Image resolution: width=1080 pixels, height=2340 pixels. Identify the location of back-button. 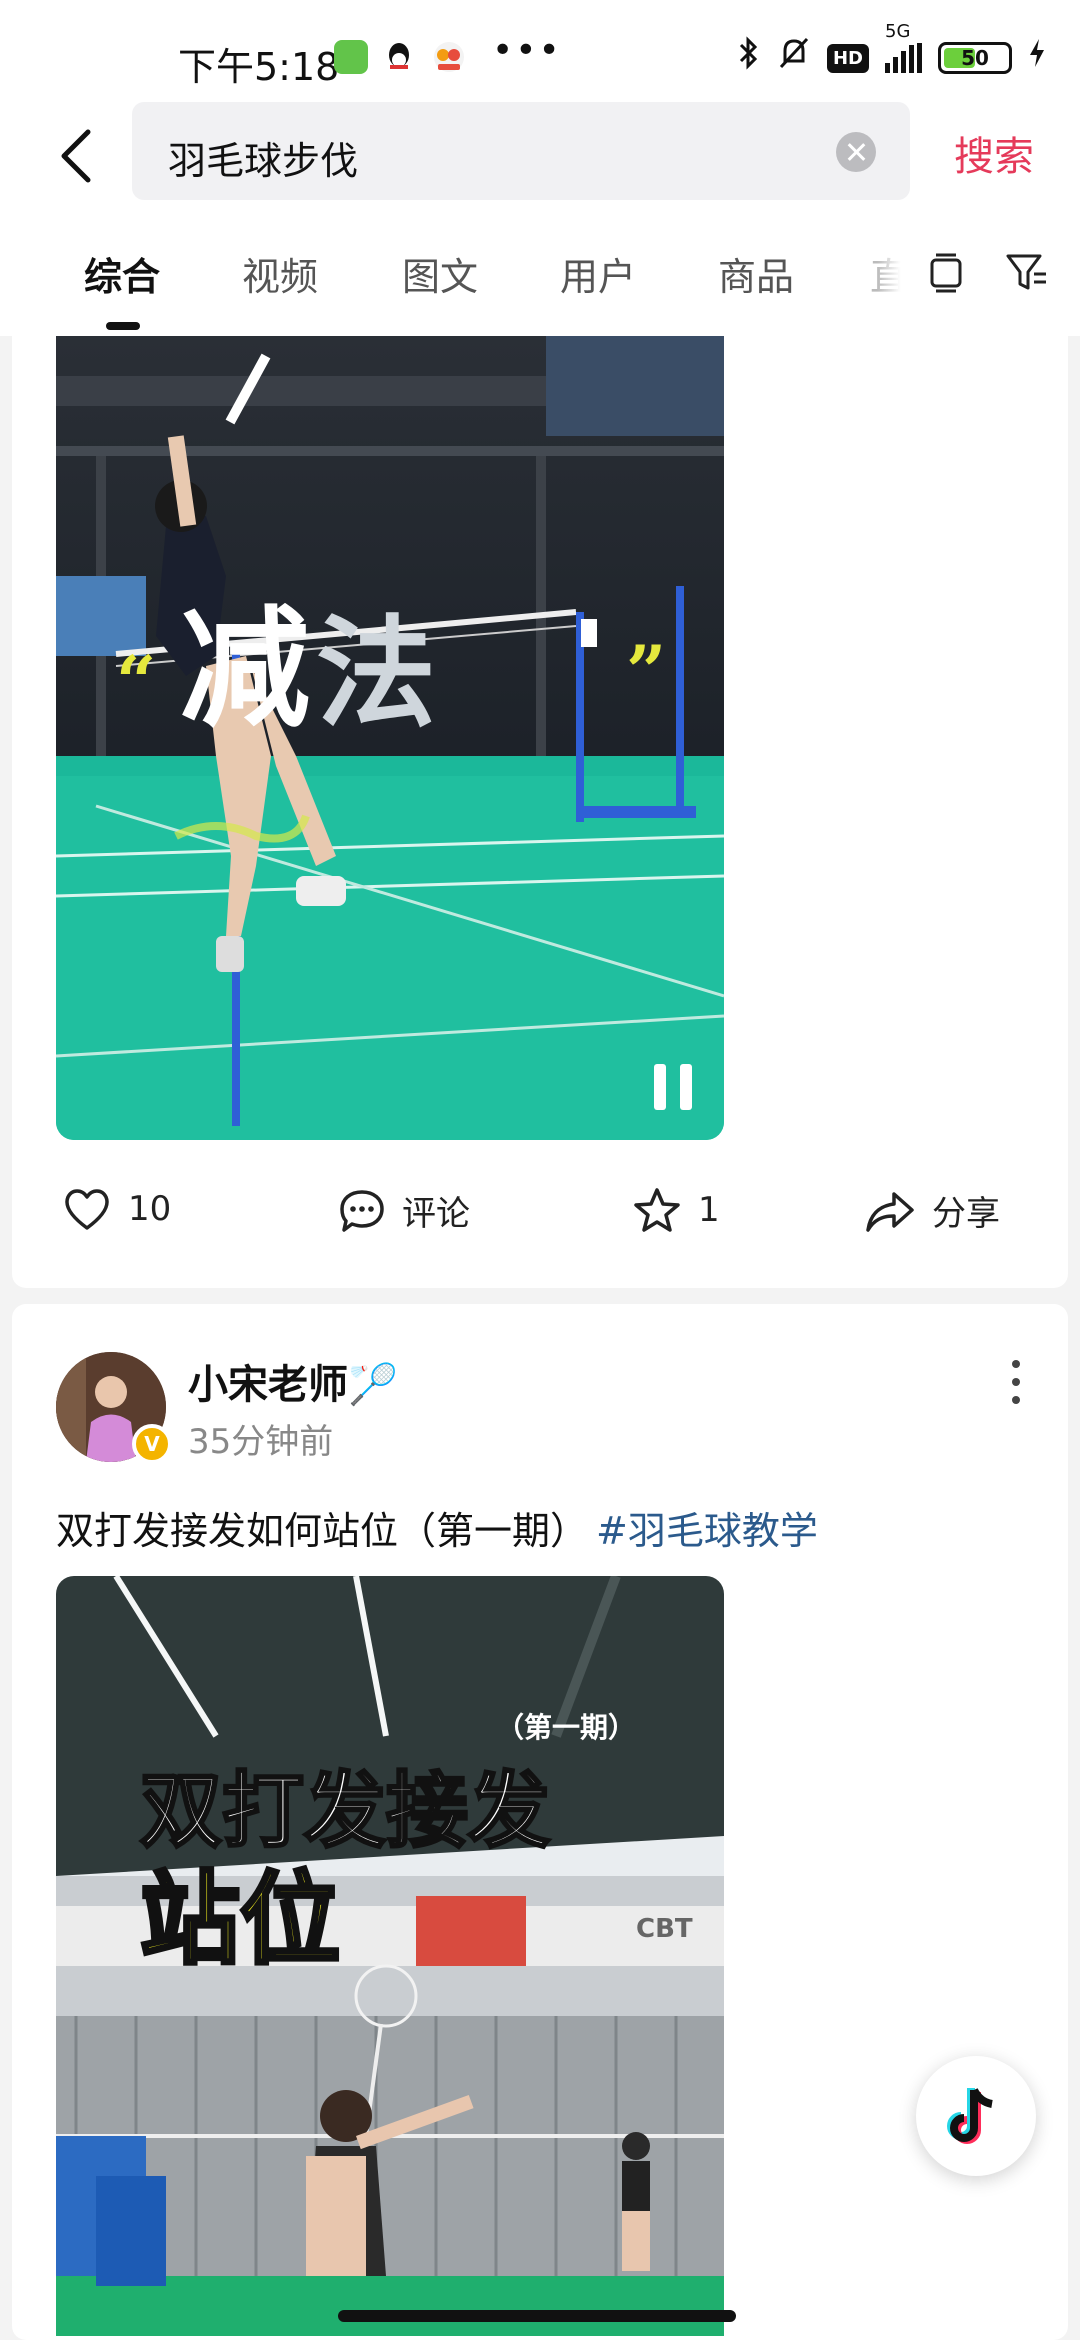
(80, 151).